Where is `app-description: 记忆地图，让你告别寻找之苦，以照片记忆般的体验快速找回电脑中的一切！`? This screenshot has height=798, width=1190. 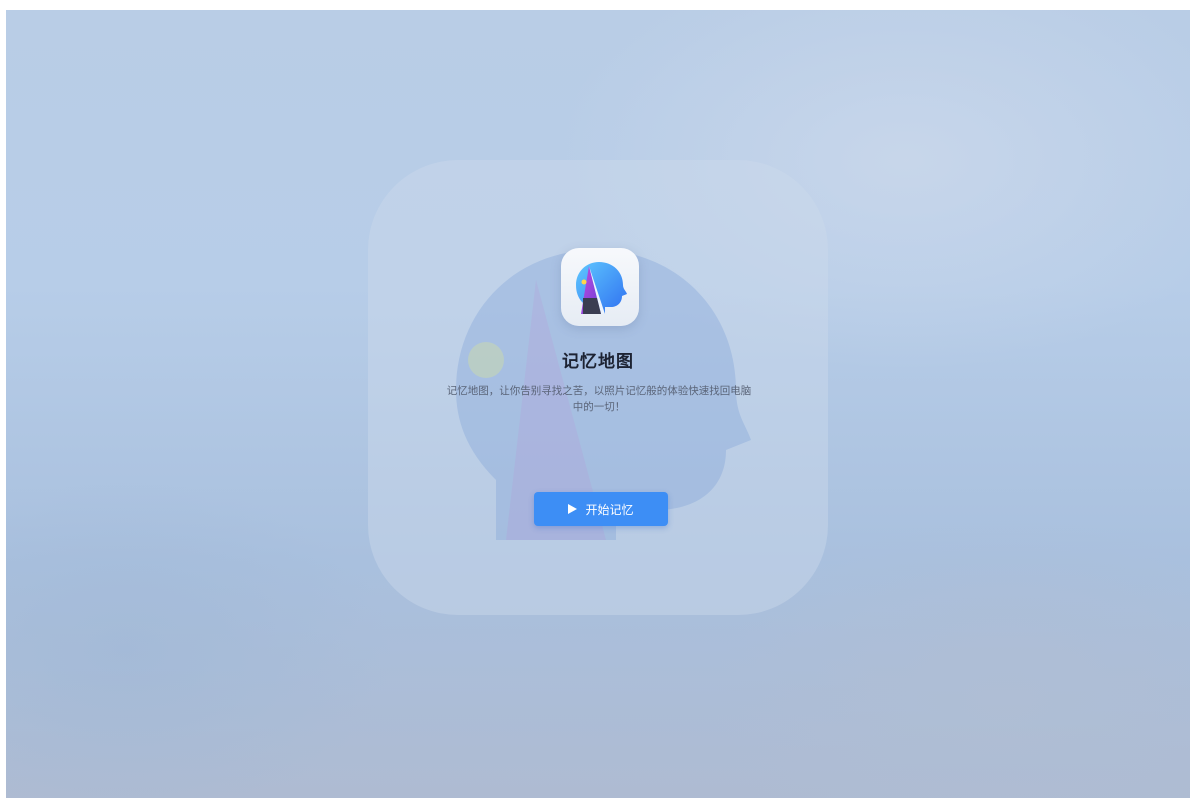 app-description: 记忆地图，让你告别寻找之苦，以照片记忆般的体验快速找回电脑中的一切！ is located at coordinates (599, 399).